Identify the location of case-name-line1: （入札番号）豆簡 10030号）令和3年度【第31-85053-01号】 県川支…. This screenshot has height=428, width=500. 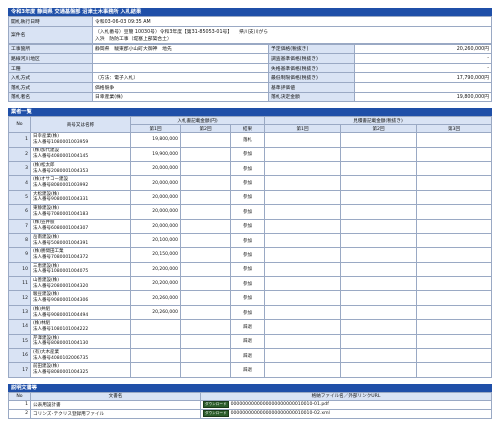
(182, 32).